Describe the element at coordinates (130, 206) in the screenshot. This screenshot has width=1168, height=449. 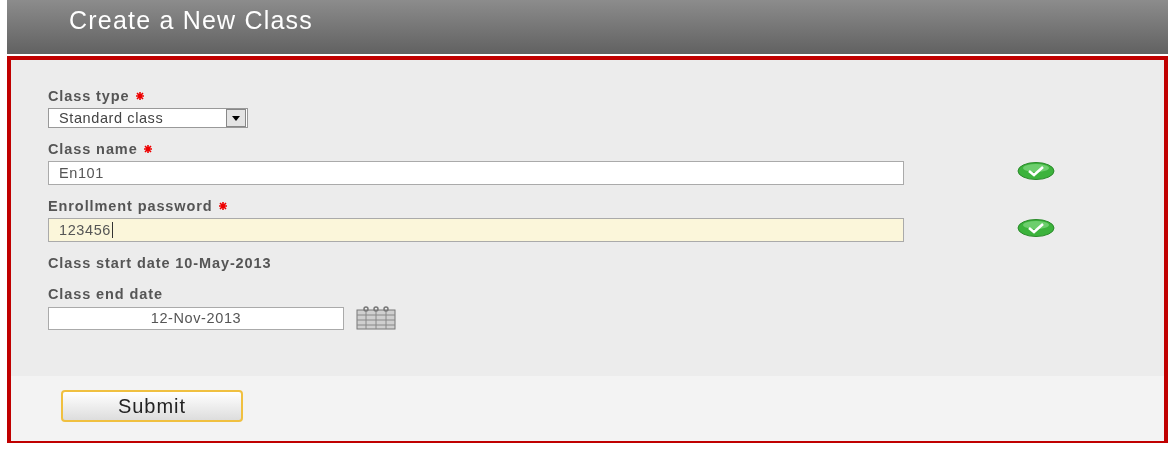
I see `field-label: Enrollment password` at that location.